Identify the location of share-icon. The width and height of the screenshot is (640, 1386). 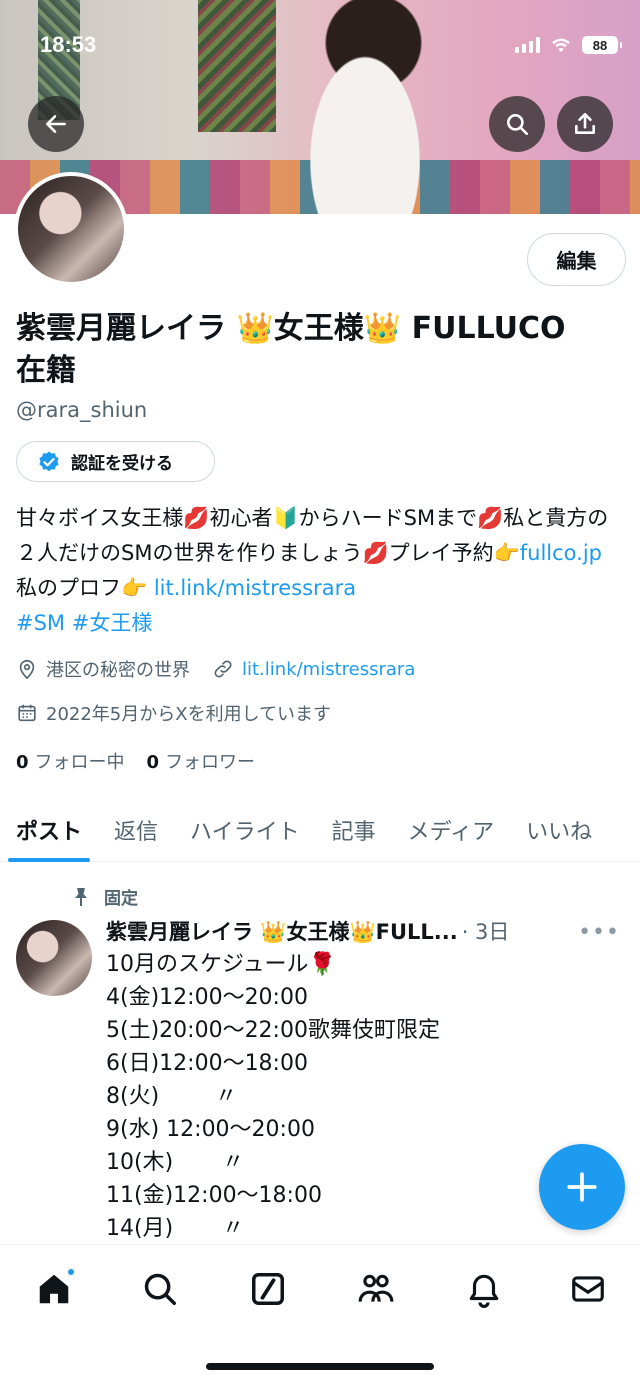
(585, 123).